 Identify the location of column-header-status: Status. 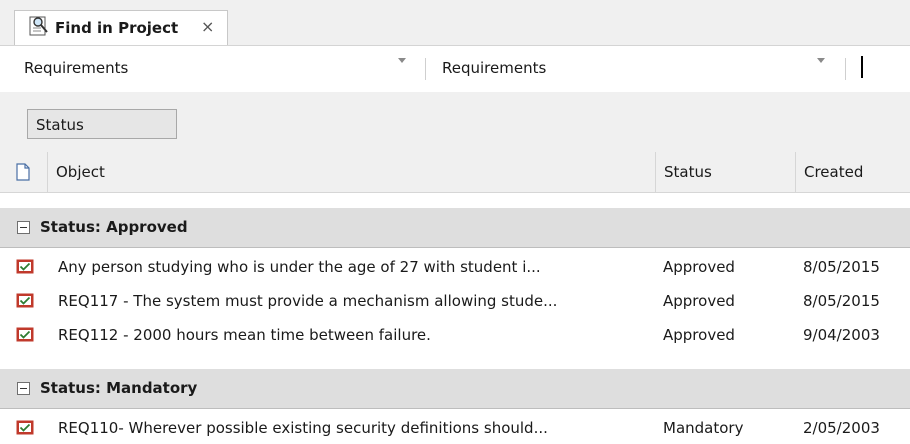
(726, 172).